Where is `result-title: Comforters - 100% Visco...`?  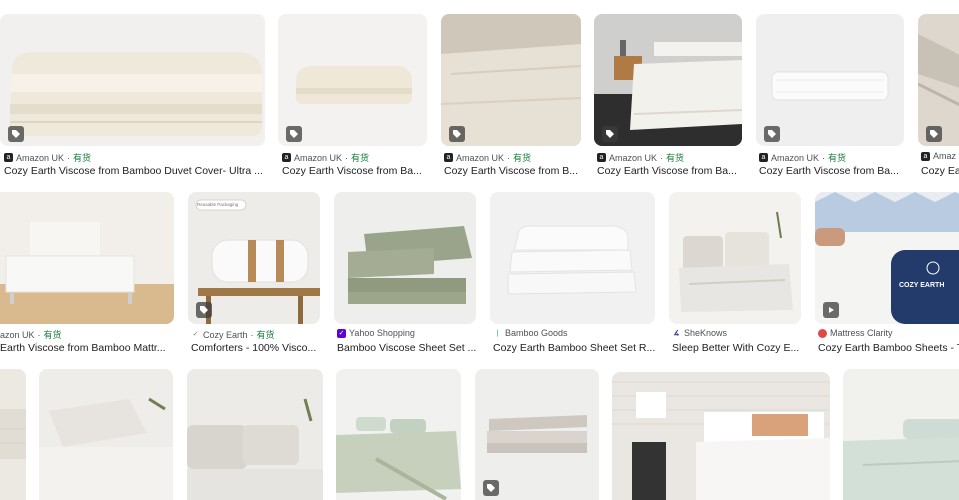
result-title: Comforters - 100% Visco... is located at coordinates (255, 348).